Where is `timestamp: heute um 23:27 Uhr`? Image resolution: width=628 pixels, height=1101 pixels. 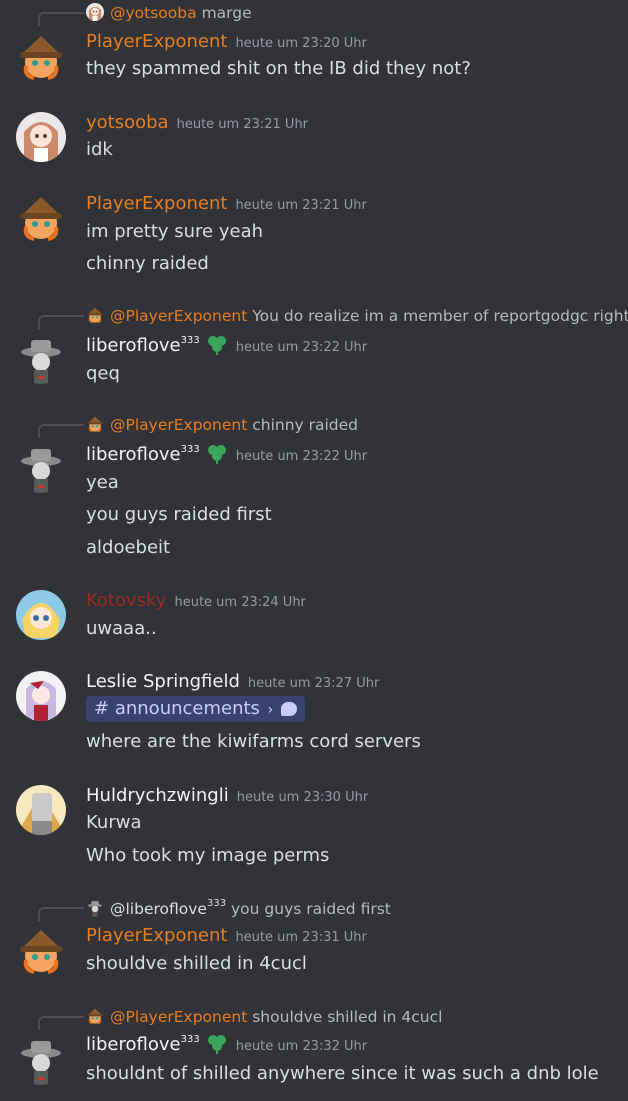
timestamp: heute um 23:27 Uhr is located at coordinates (313, 683).